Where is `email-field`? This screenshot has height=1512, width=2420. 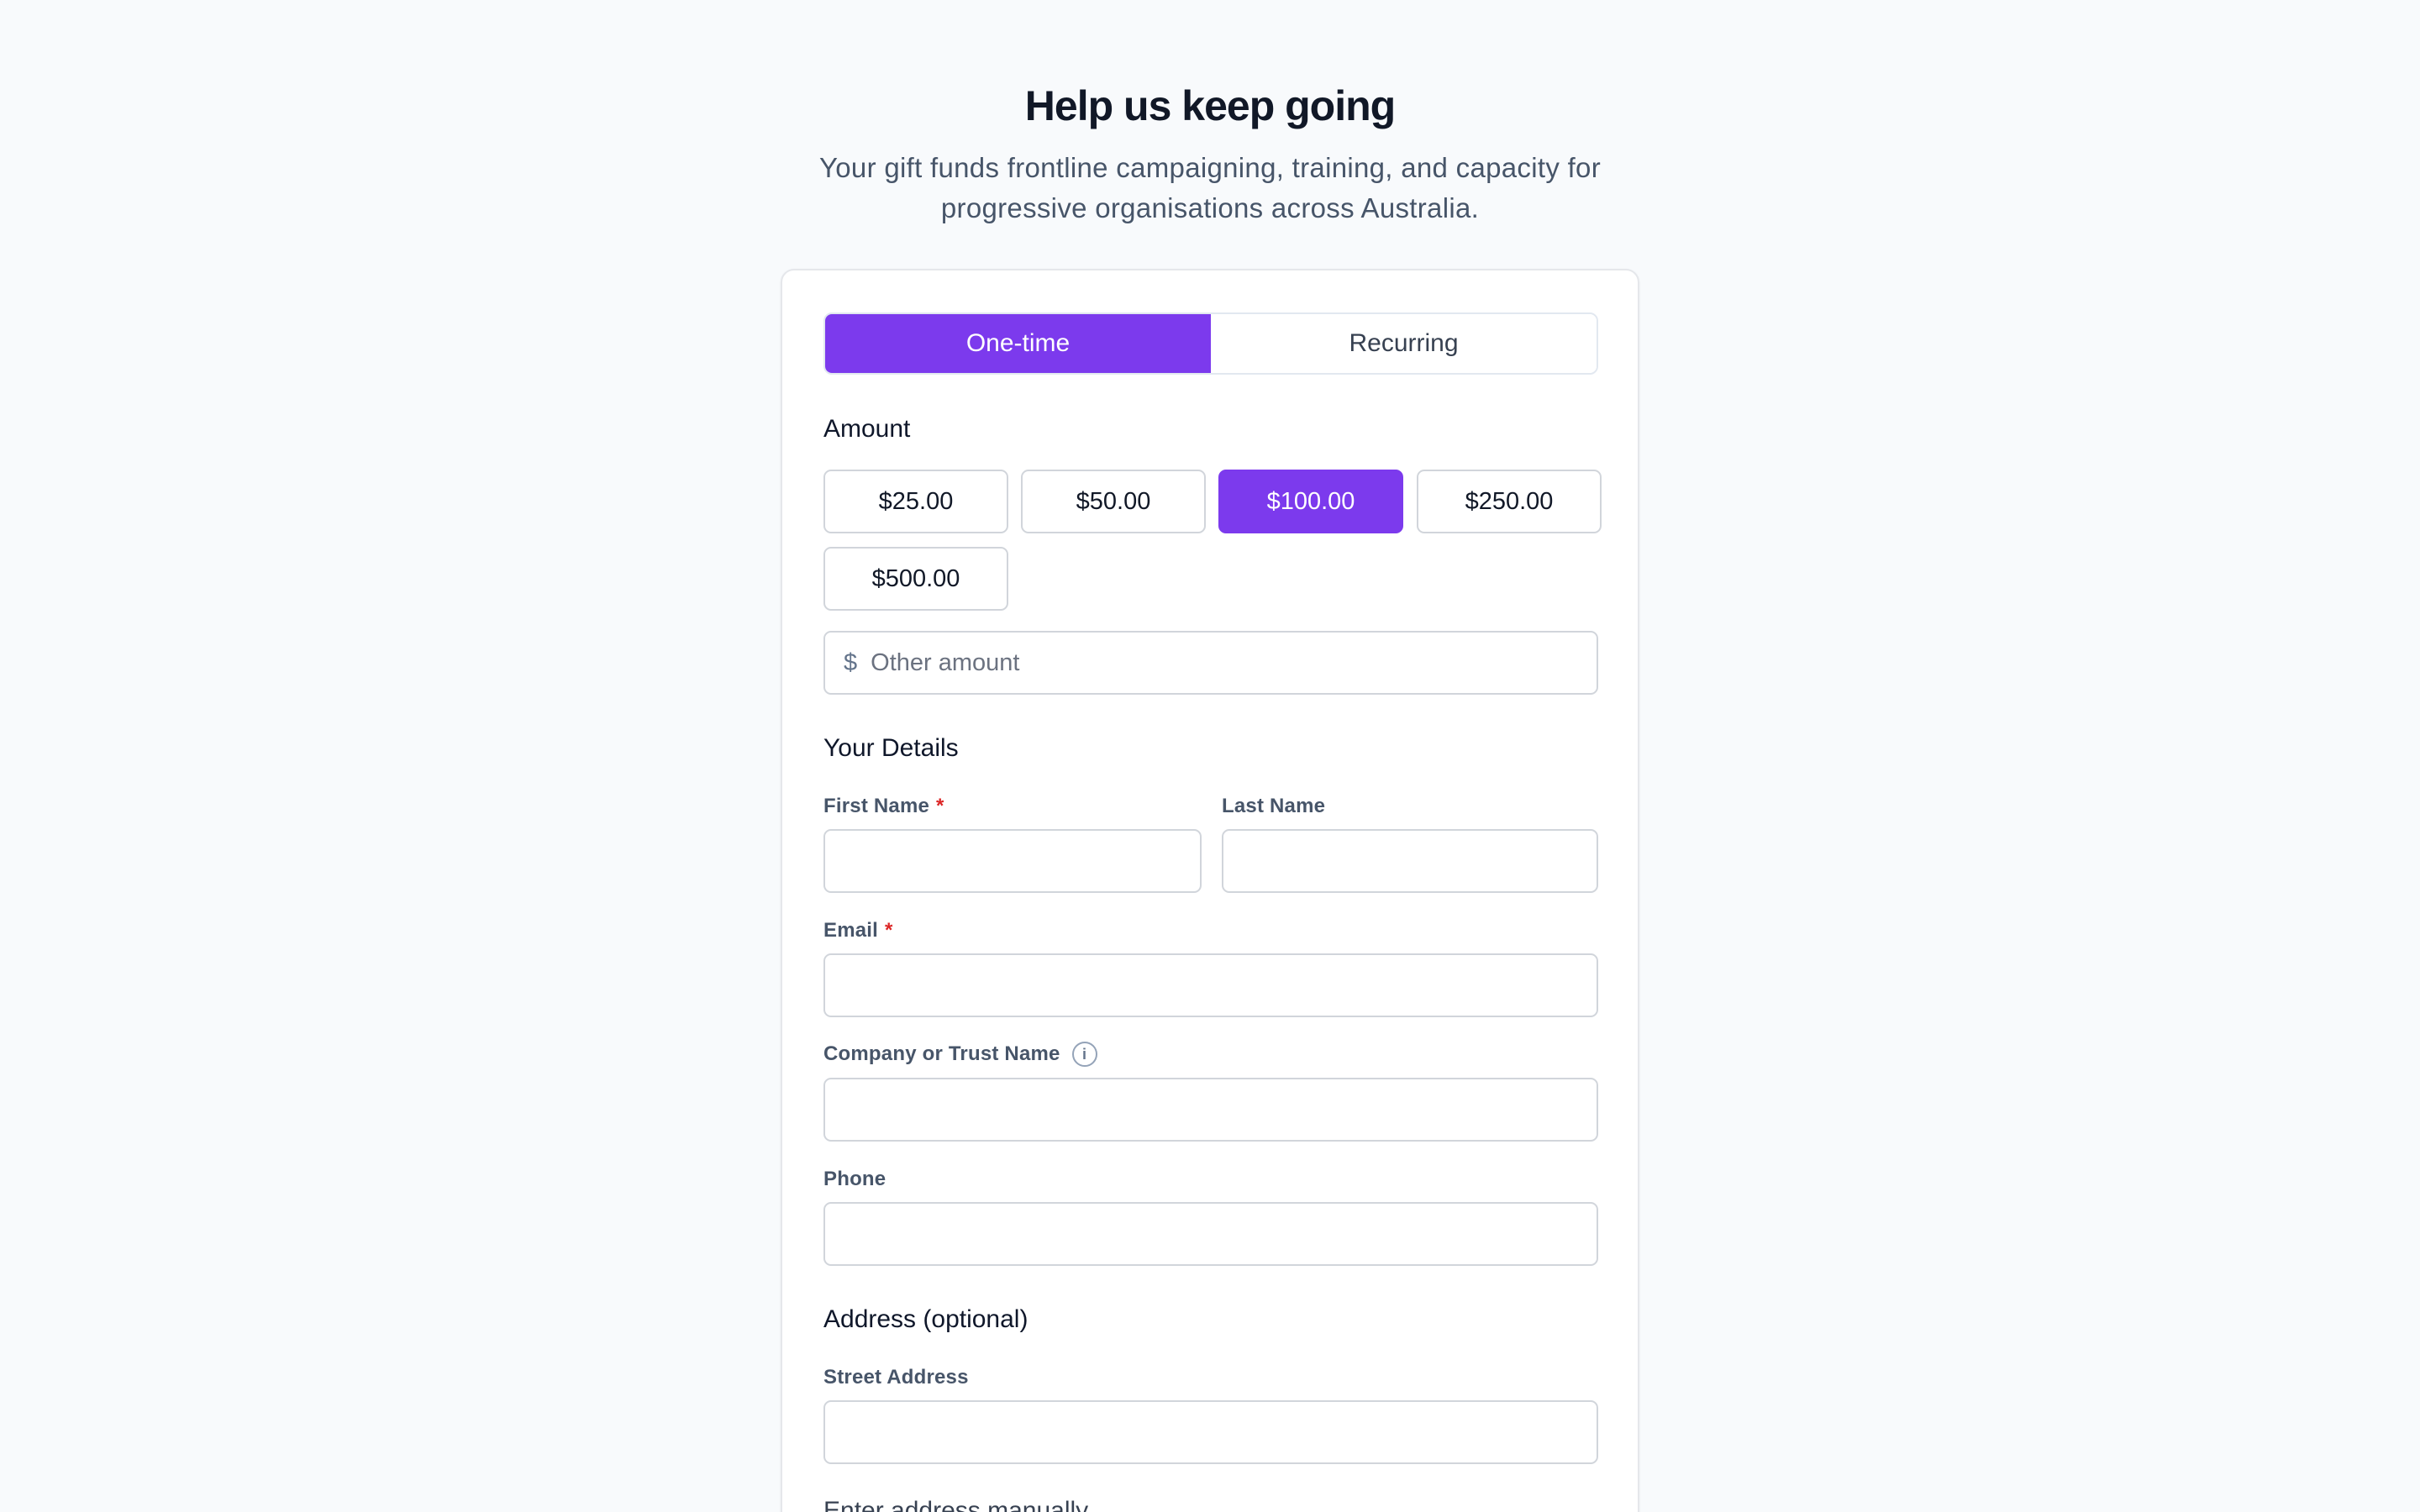
email-field is located at coordinates (1210, 985).